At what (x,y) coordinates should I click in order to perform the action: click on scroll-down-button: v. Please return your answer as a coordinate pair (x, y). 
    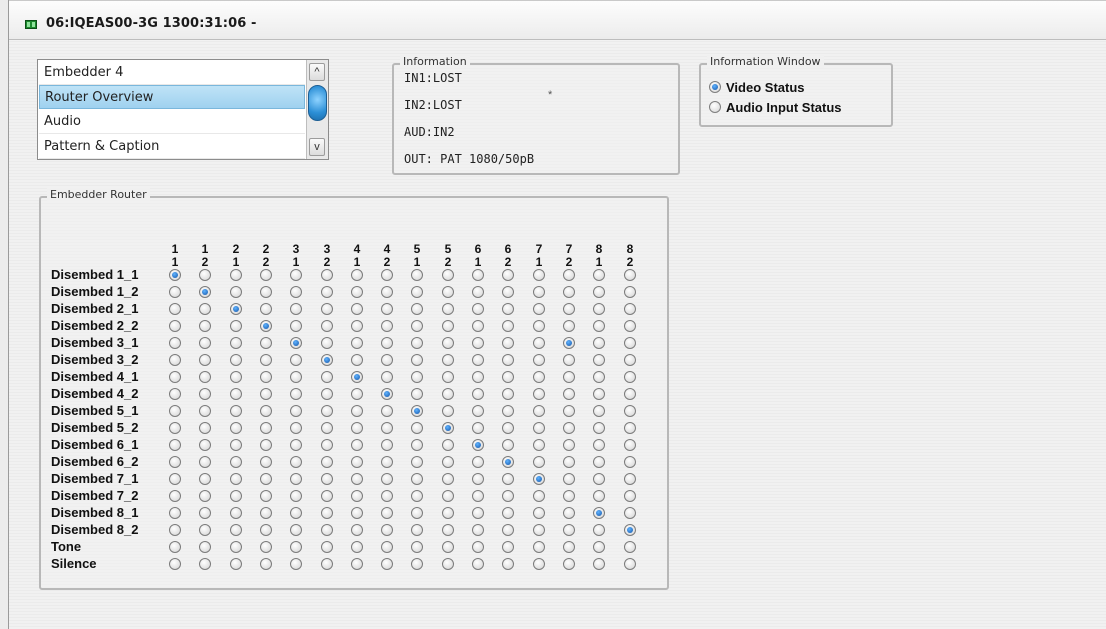
    Looking at the image, I should click on (317, 147).